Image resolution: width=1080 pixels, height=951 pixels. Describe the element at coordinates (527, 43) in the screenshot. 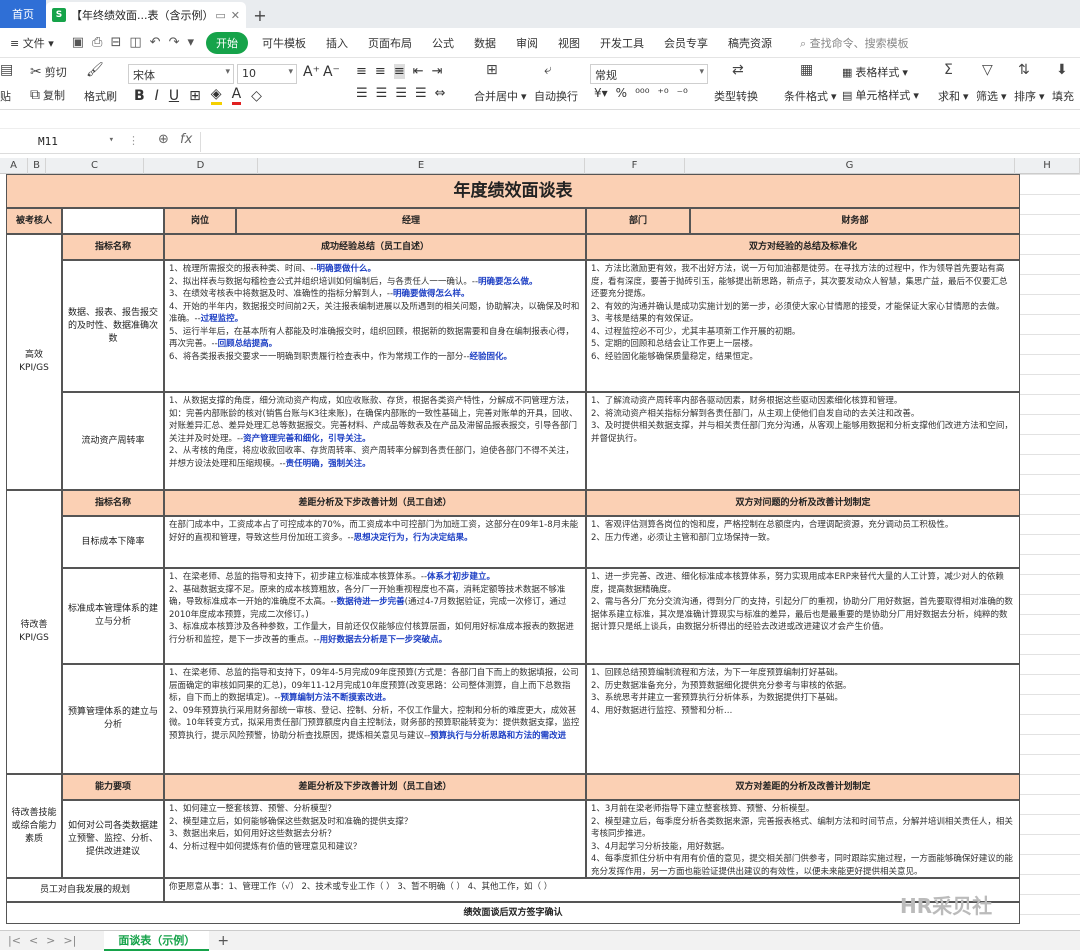

I see `menu-tab-6: 审阅` at that location.